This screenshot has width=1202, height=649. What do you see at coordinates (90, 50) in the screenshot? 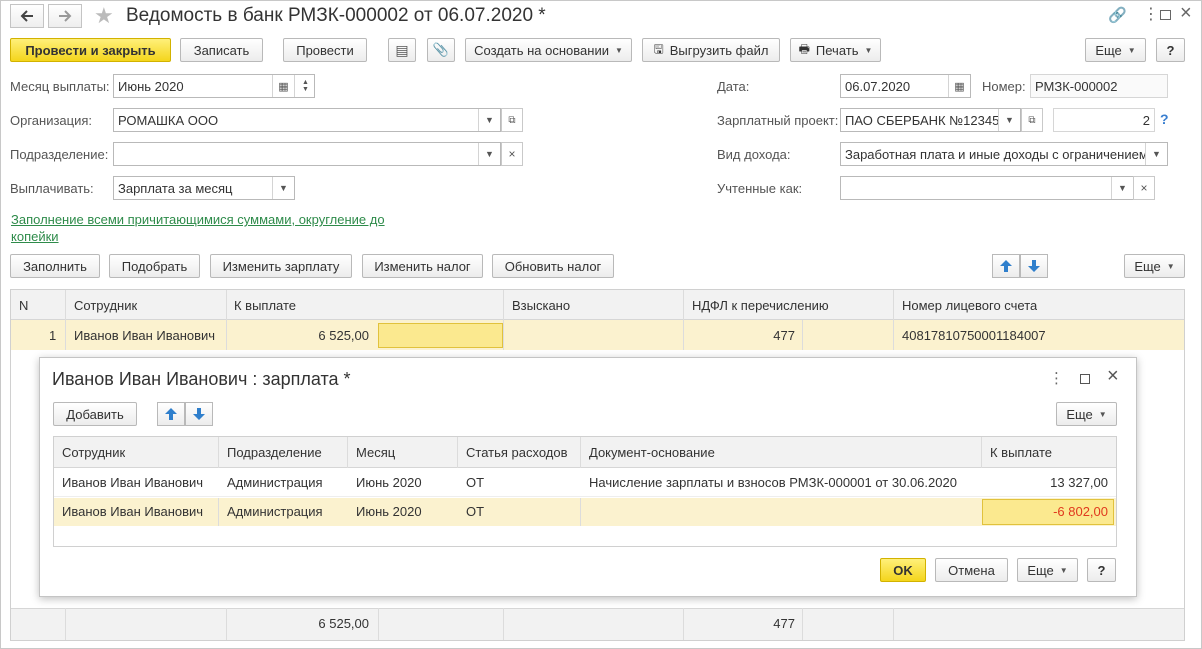
I see `post-and-close-button: Провести и закрыть` at bounding box center [90, 50].